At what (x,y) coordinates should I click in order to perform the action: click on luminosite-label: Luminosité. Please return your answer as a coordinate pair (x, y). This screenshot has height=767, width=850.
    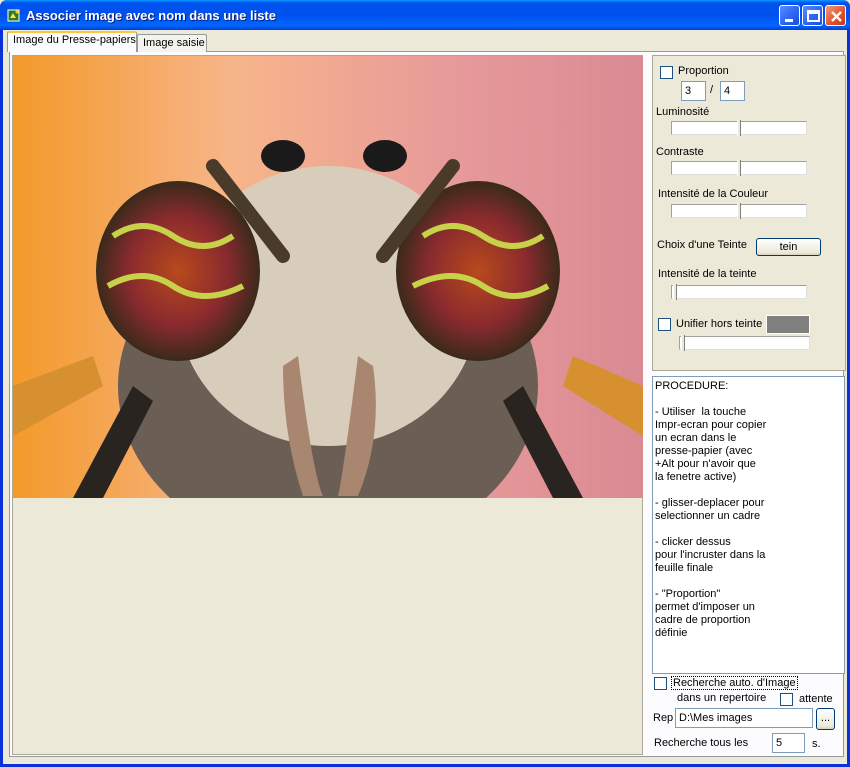
    Looking at the image, I should click on (683, 112).